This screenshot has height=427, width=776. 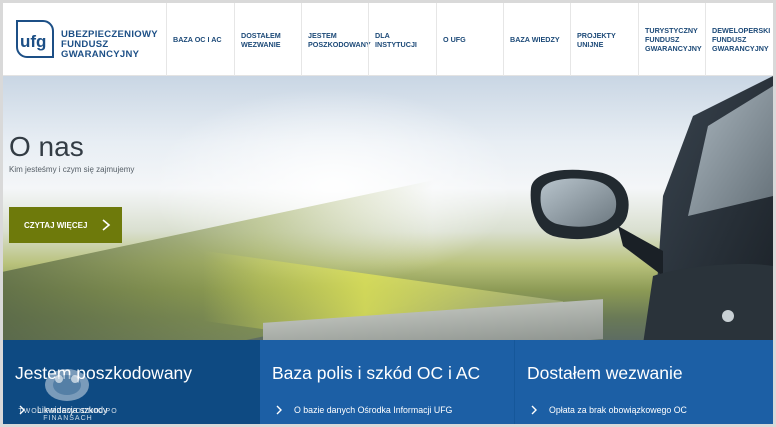 I want to click on nav-item-baza-oc-ac: BAZA OC I AC, so click(x=200, y=39).